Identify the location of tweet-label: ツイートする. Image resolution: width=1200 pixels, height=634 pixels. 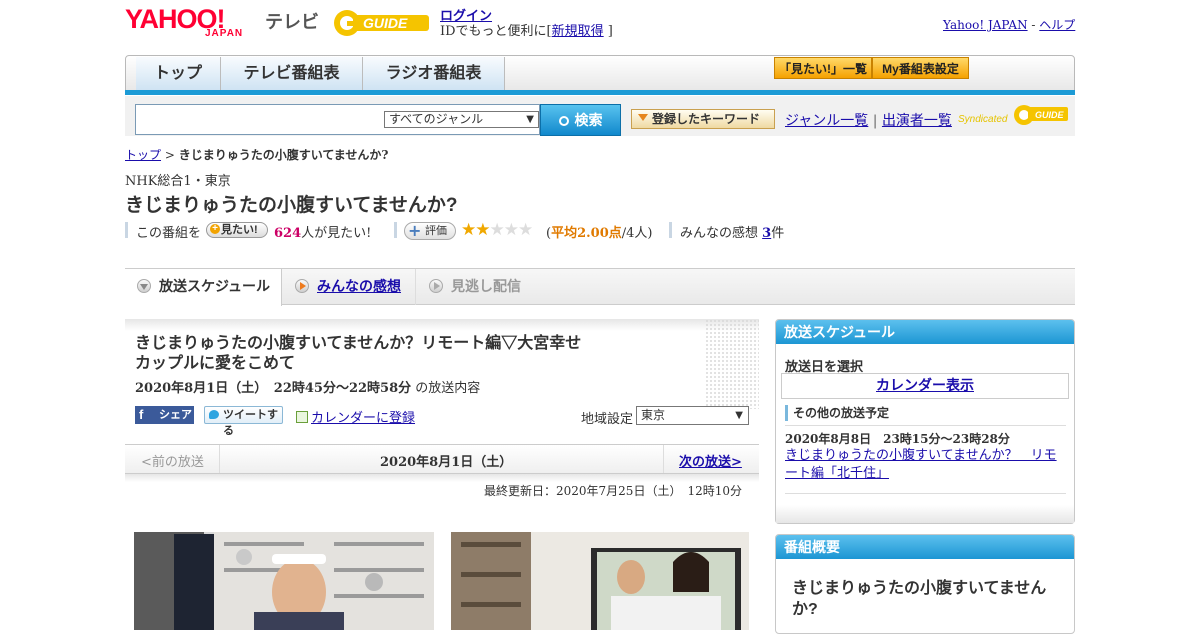
(250, 423).